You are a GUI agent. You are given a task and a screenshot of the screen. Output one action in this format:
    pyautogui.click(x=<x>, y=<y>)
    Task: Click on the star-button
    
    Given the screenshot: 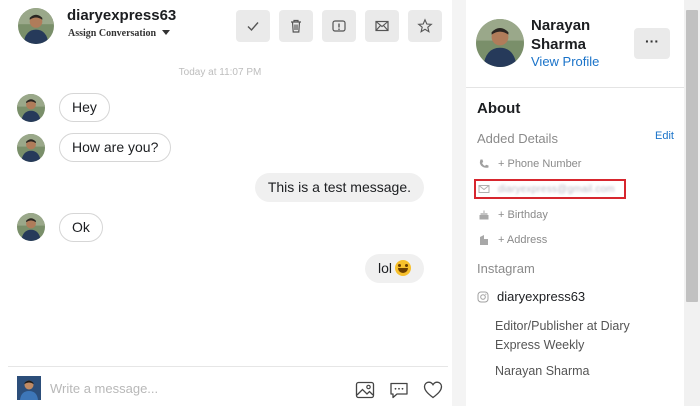 What is the action you would take?
    pyautogui.click(x=425, y=26)
    